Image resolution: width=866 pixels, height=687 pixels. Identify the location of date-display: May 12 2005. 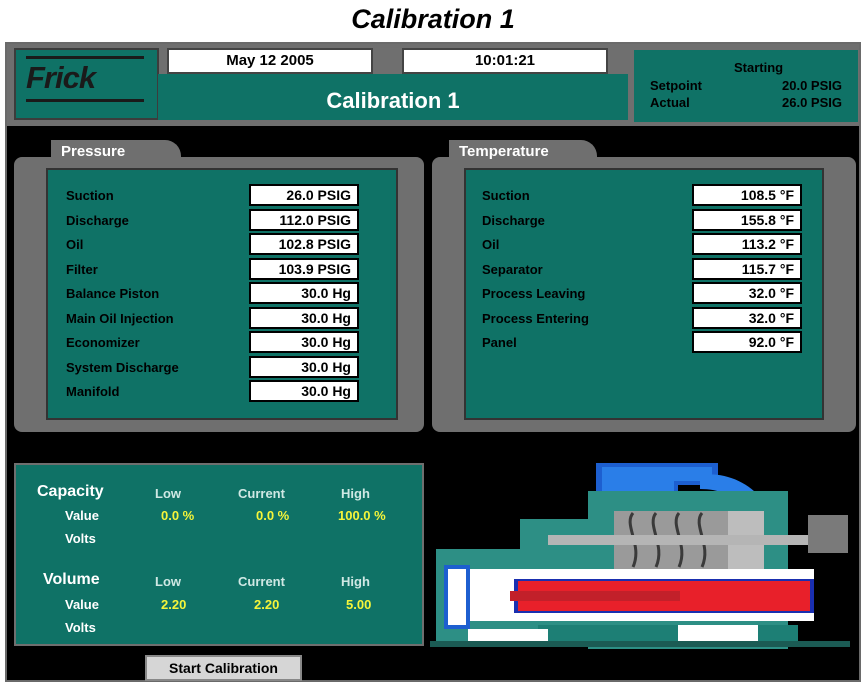
(270, 61).